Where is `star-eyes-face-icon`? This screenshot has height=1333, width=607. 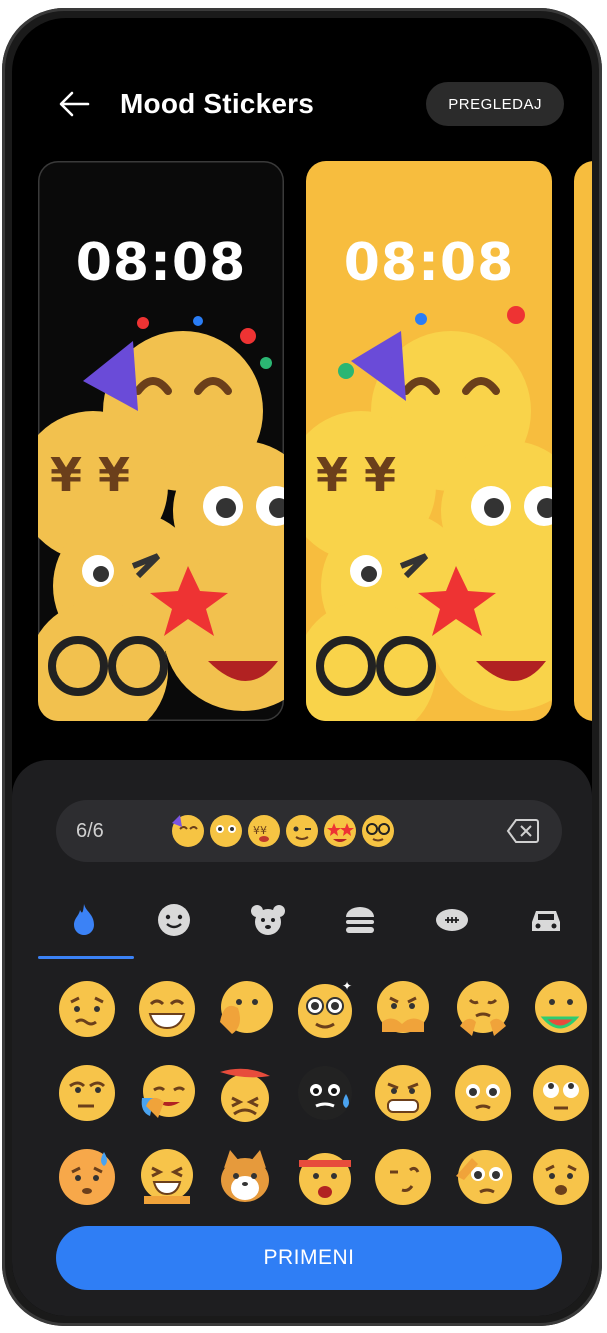 star-eyes-face-icon is located at coordinates (340, 831).